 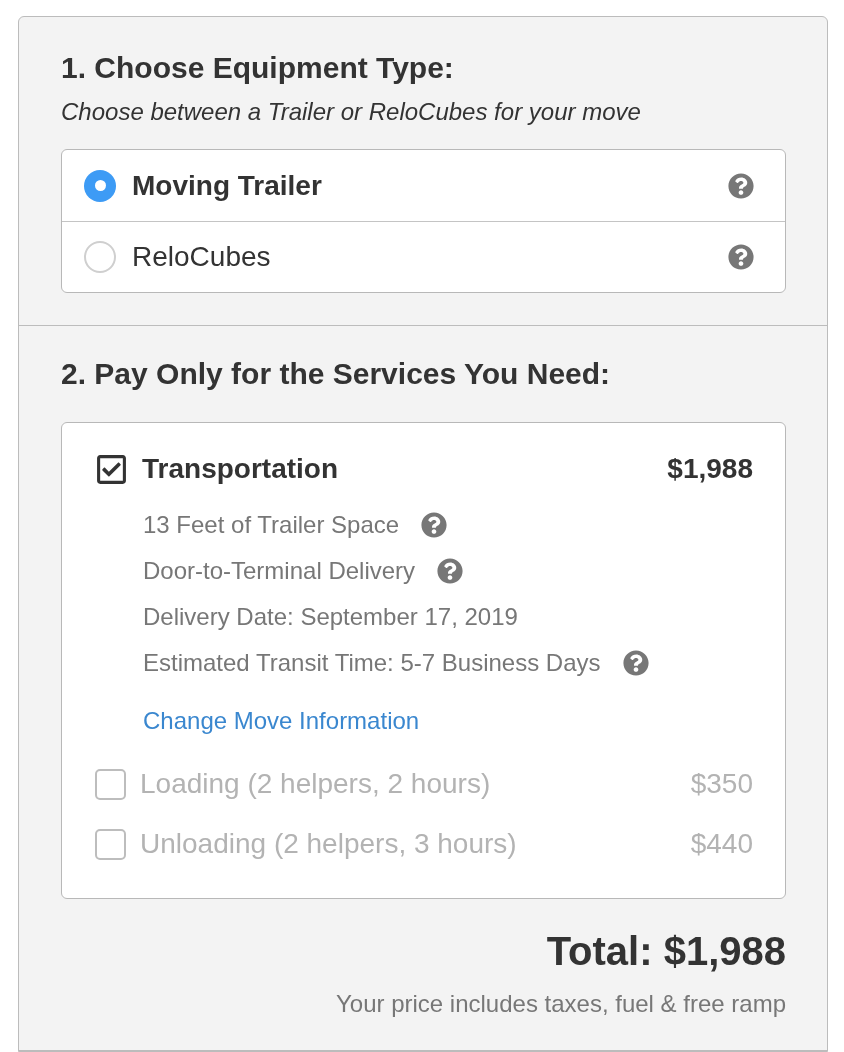 What do you see at coordinates (422, 257) in the screenshot?
I see `option-label: ReloCubes` at bounding box center [422, 257].